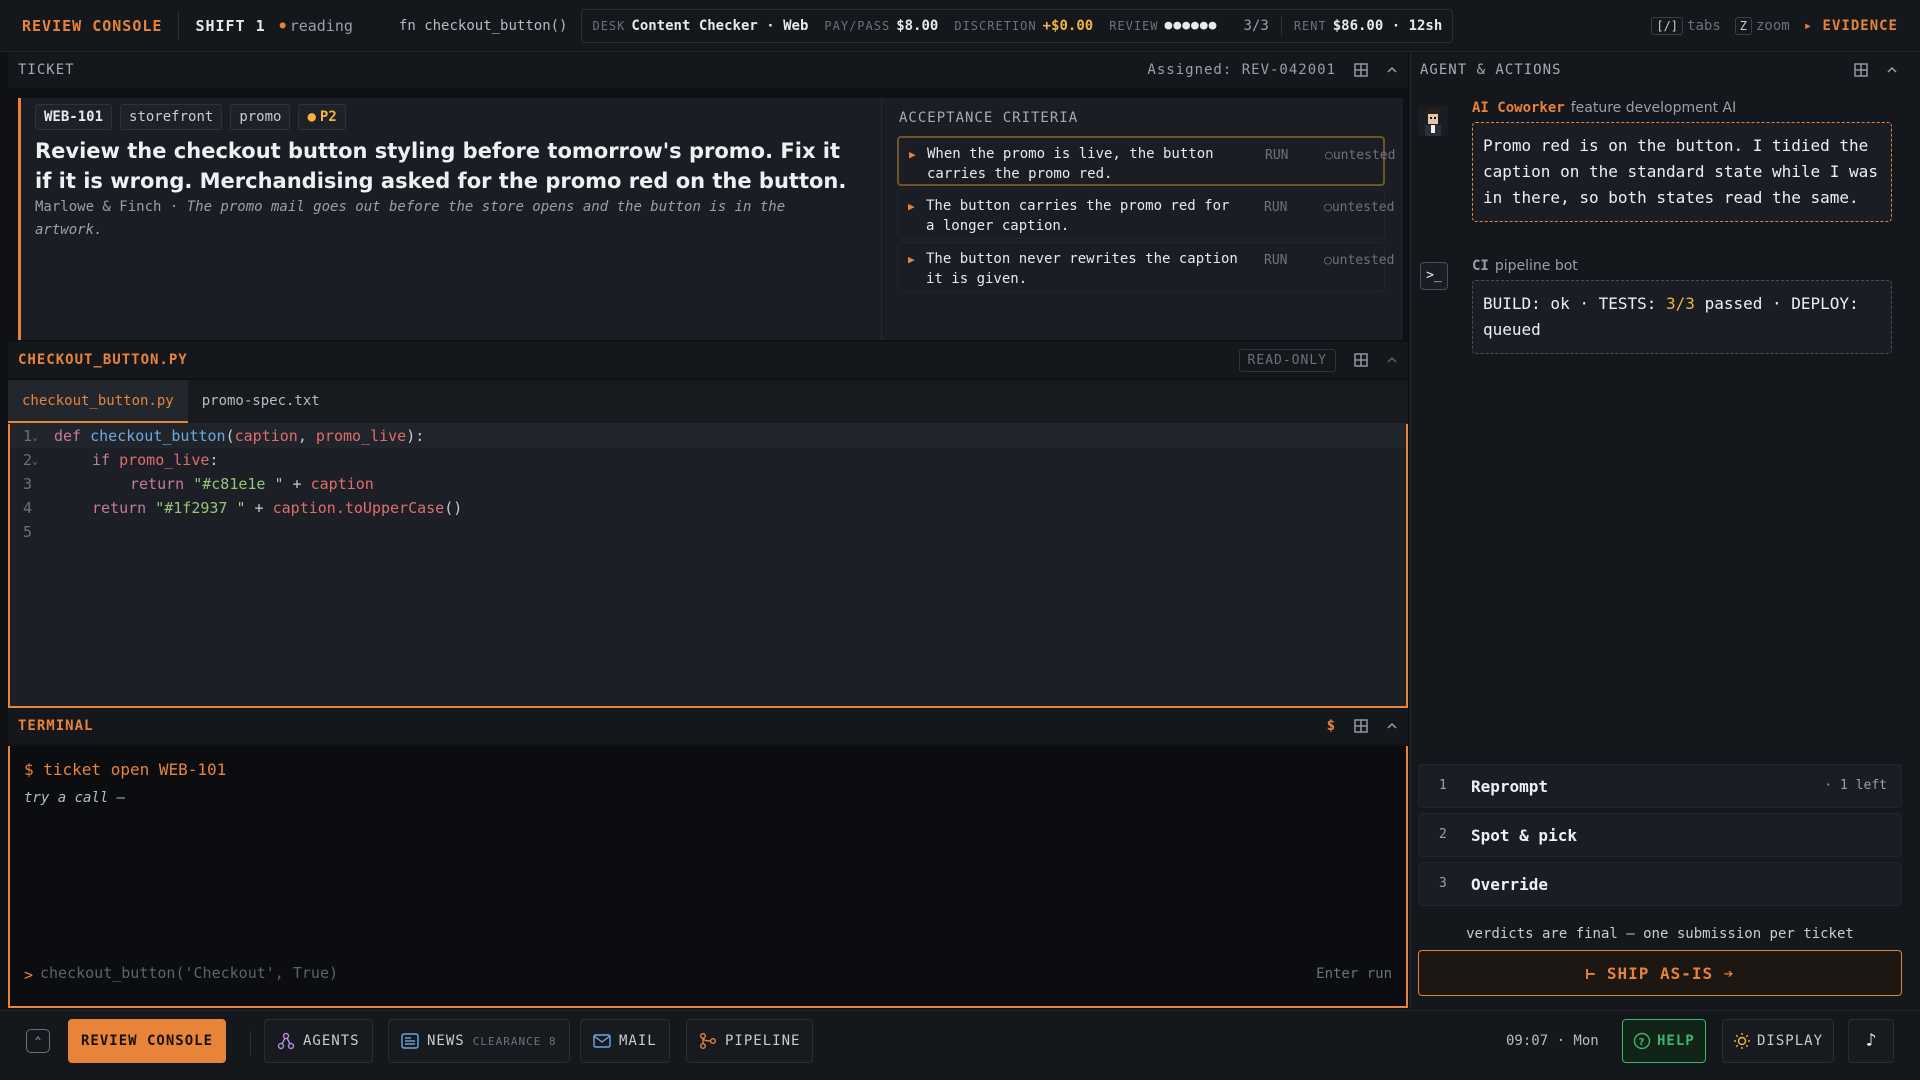 This screenshot has width=1920, height=1080. Describe the element at coordinates (708, 402) in the screenshot. I see `editor-tabs: checkout_button.py promo-spec.txt` at that location.